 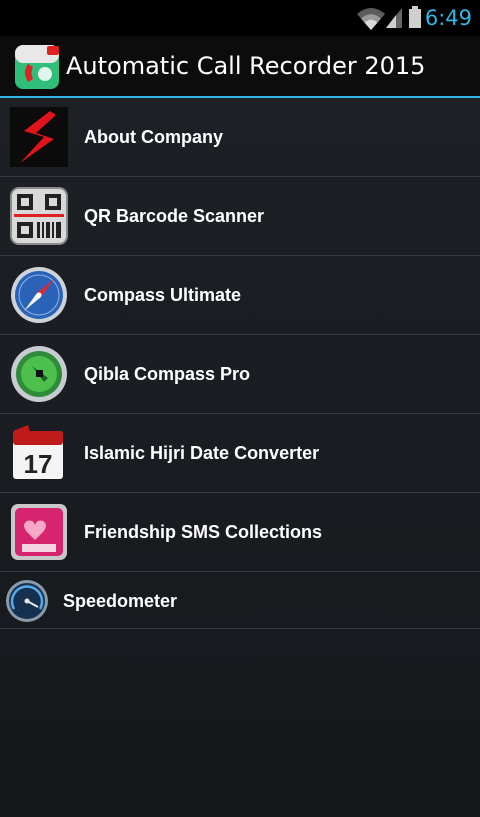 I want to click on qibla-compass-icon, so click(x=39, y=374).